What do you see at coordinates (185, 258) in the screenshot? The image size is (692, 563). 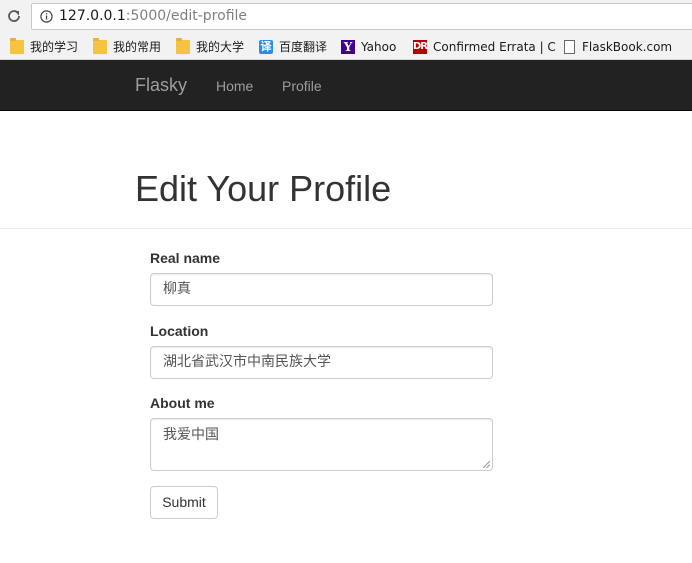 I see `real-name-label: Real name` at bounding box center [185, 258].